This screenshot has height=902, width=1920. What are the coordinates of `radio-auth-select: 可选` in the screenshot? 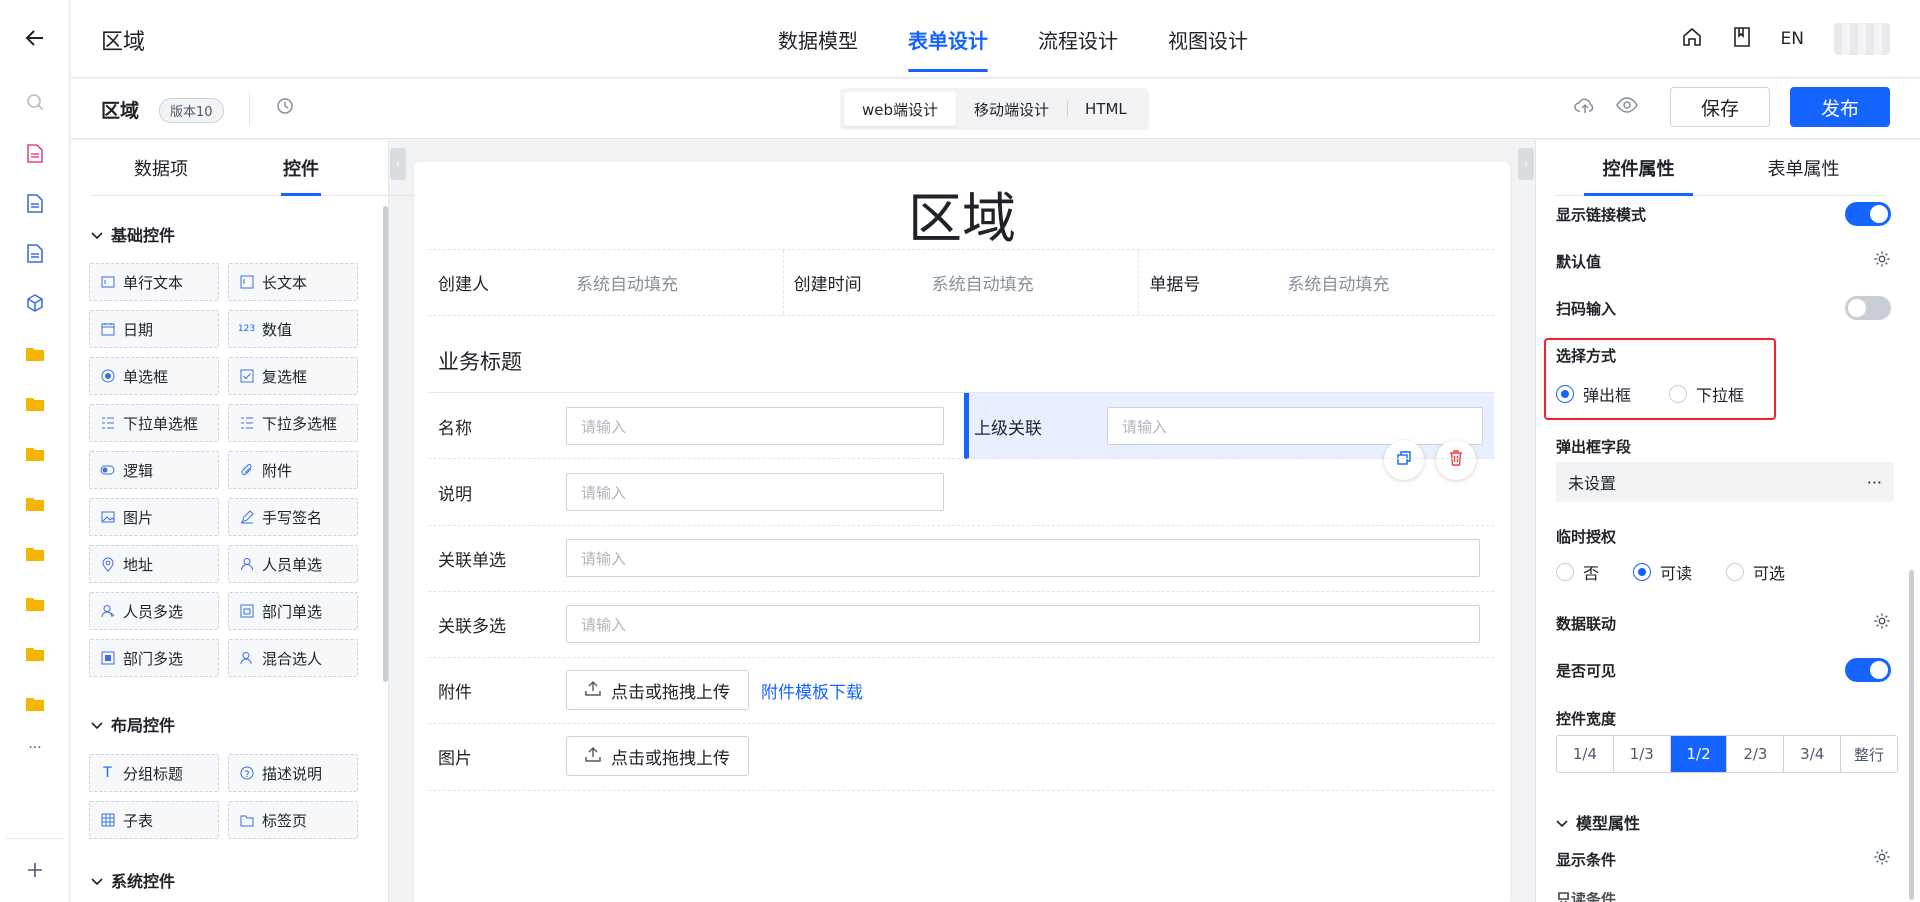 It's located at (1755, 572).